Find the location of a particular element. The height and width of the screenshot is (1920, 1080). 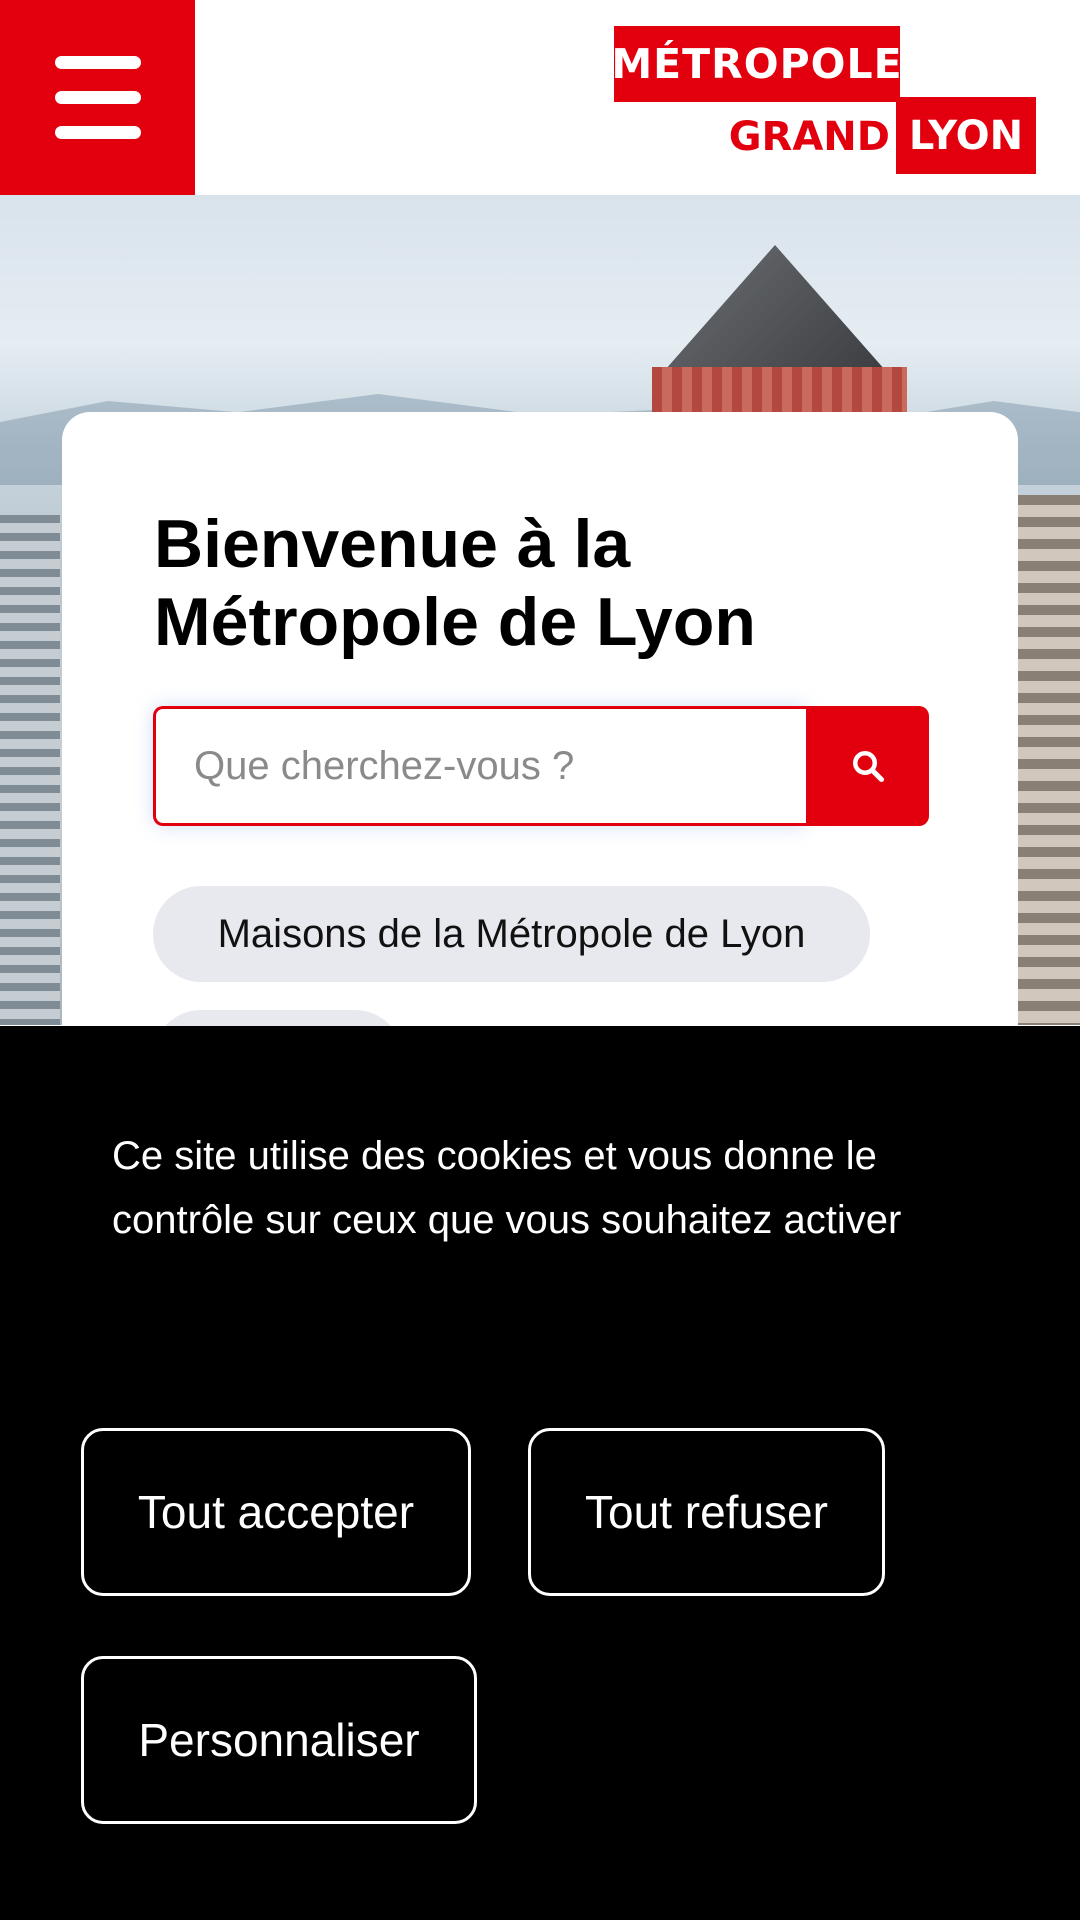

site-header: MÉTROPOLE GRAND LYON is located at coordinates (540, 97).